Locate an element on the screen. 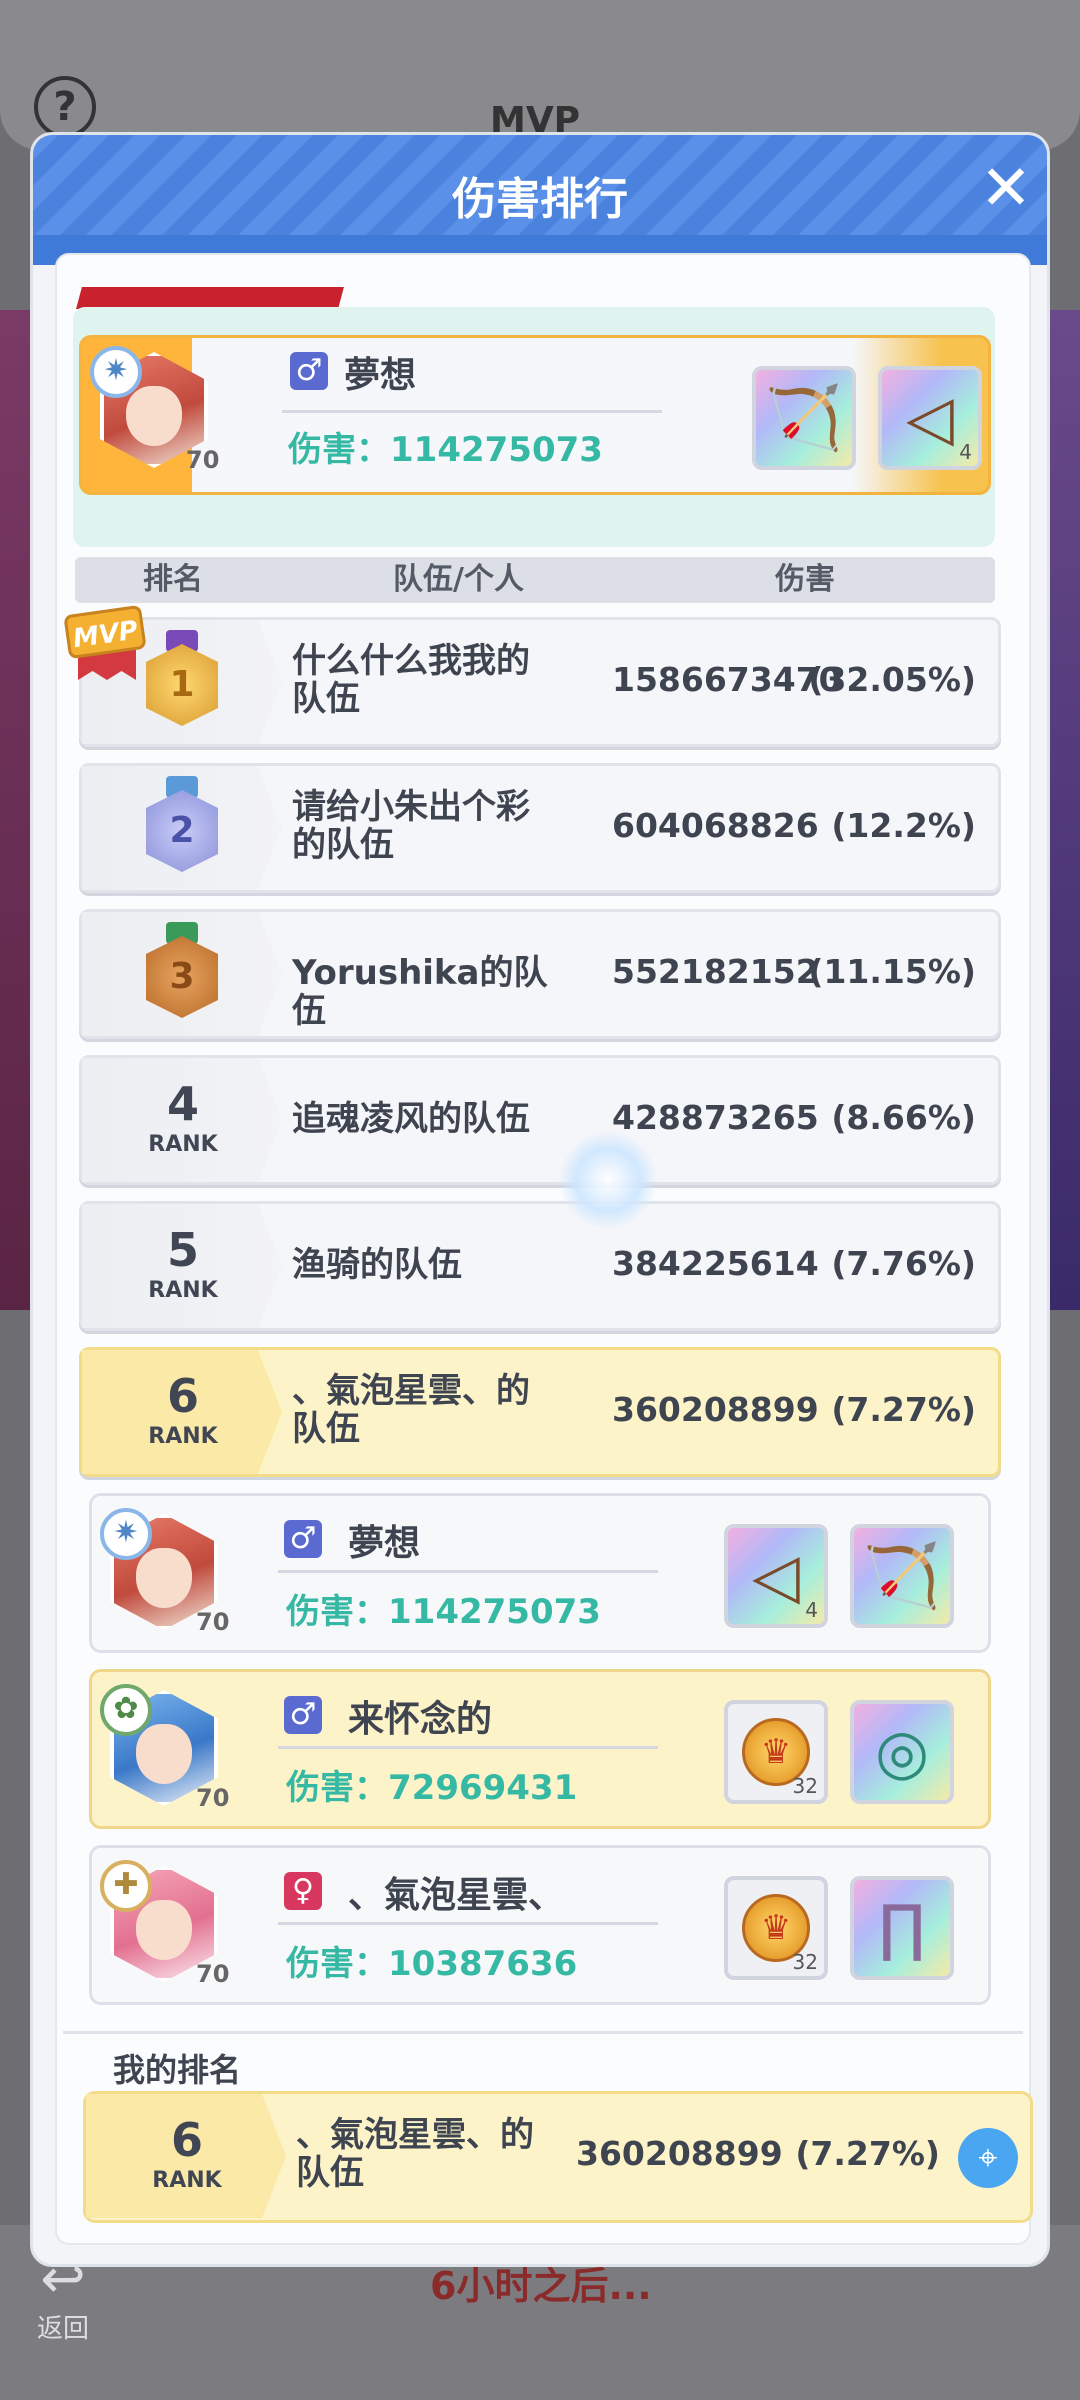 Image resolution: width=1080 pixels, height=2400 pixels. touch-glow-effect is located at coordinates (608, 1180).